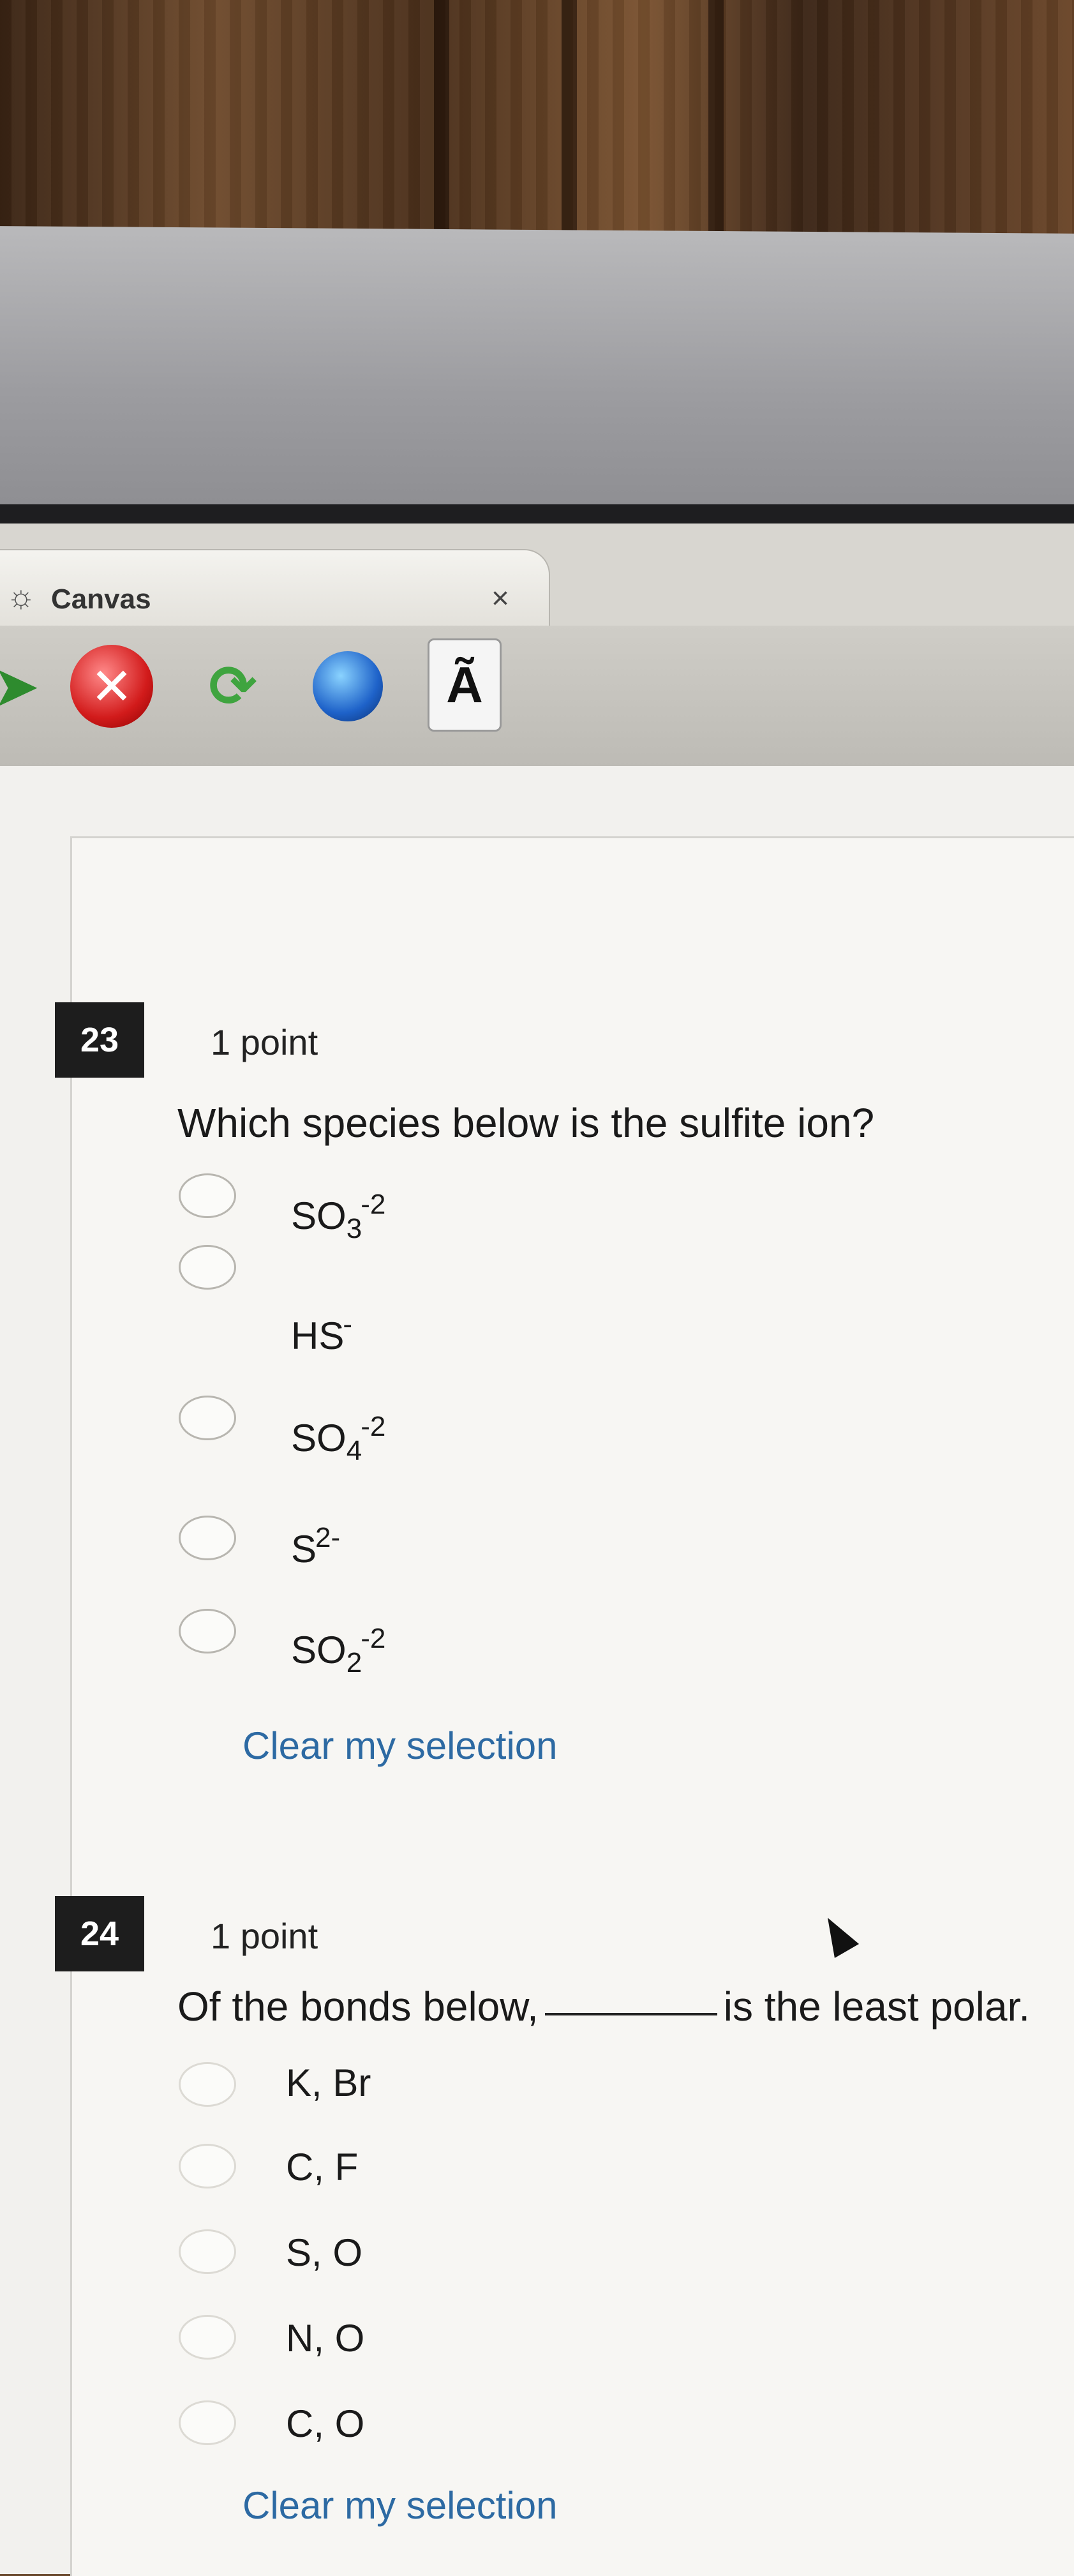 This screenshot has width=1074, height=2576. Describe the element at coordinates (537, 380) in the screenshot. I see `monitor-bezel` at that location.